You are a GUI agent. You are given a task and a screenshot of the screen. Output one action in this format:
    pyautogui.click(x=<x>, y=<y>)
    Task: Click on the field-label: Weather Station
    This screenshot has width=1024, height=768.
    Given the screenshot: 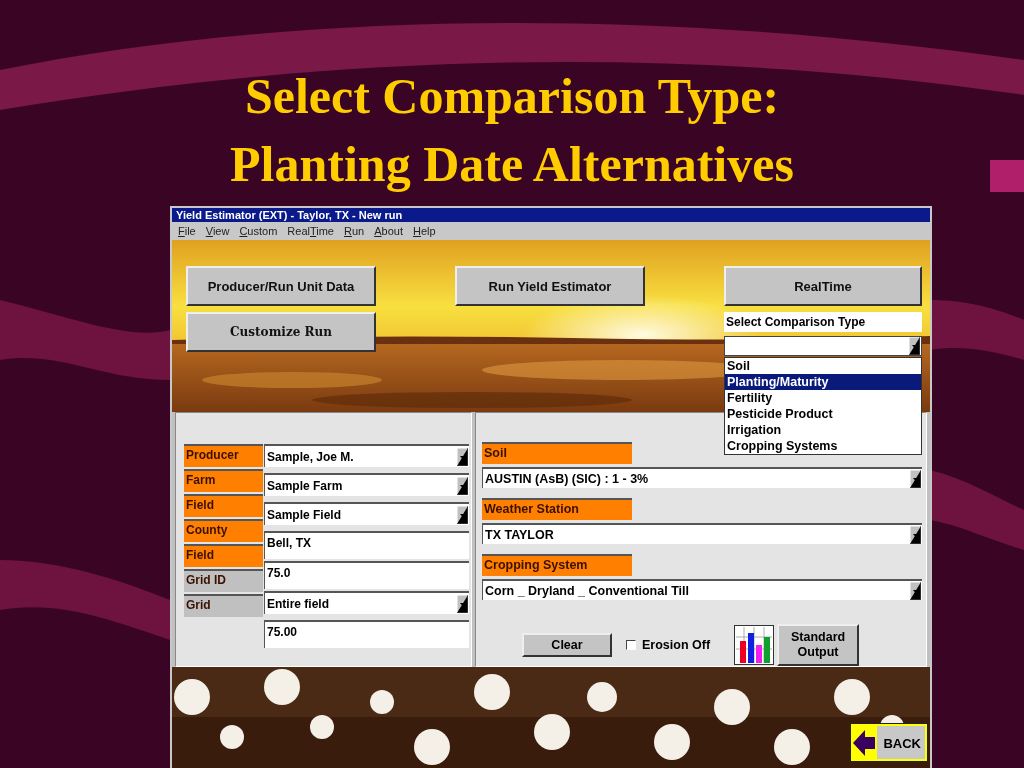 What is the action you would take?
    pyautogui.click(x=557, y=509)
    